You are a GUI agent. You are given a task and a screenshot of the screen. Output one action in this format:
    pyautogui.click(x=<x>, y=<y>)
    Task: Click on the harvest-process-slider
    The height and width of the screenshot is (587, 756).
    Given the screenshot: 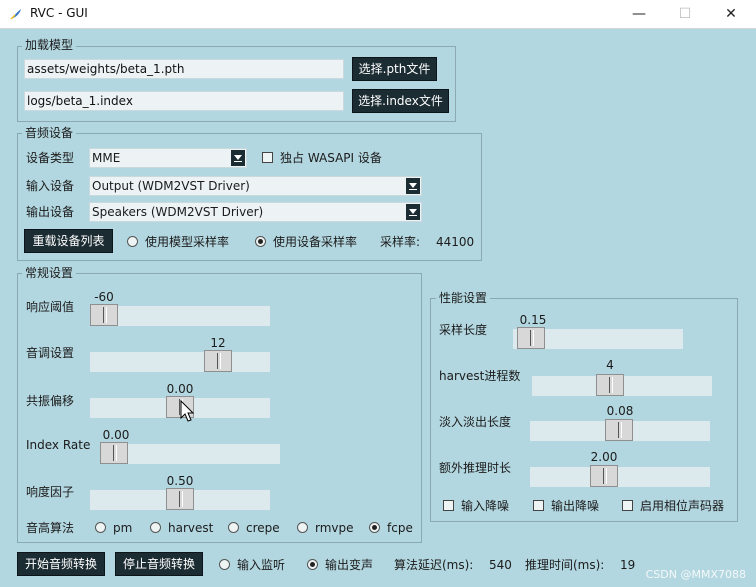 What is the action you would take?
    pyautogui.click(x=622, y=385)
    